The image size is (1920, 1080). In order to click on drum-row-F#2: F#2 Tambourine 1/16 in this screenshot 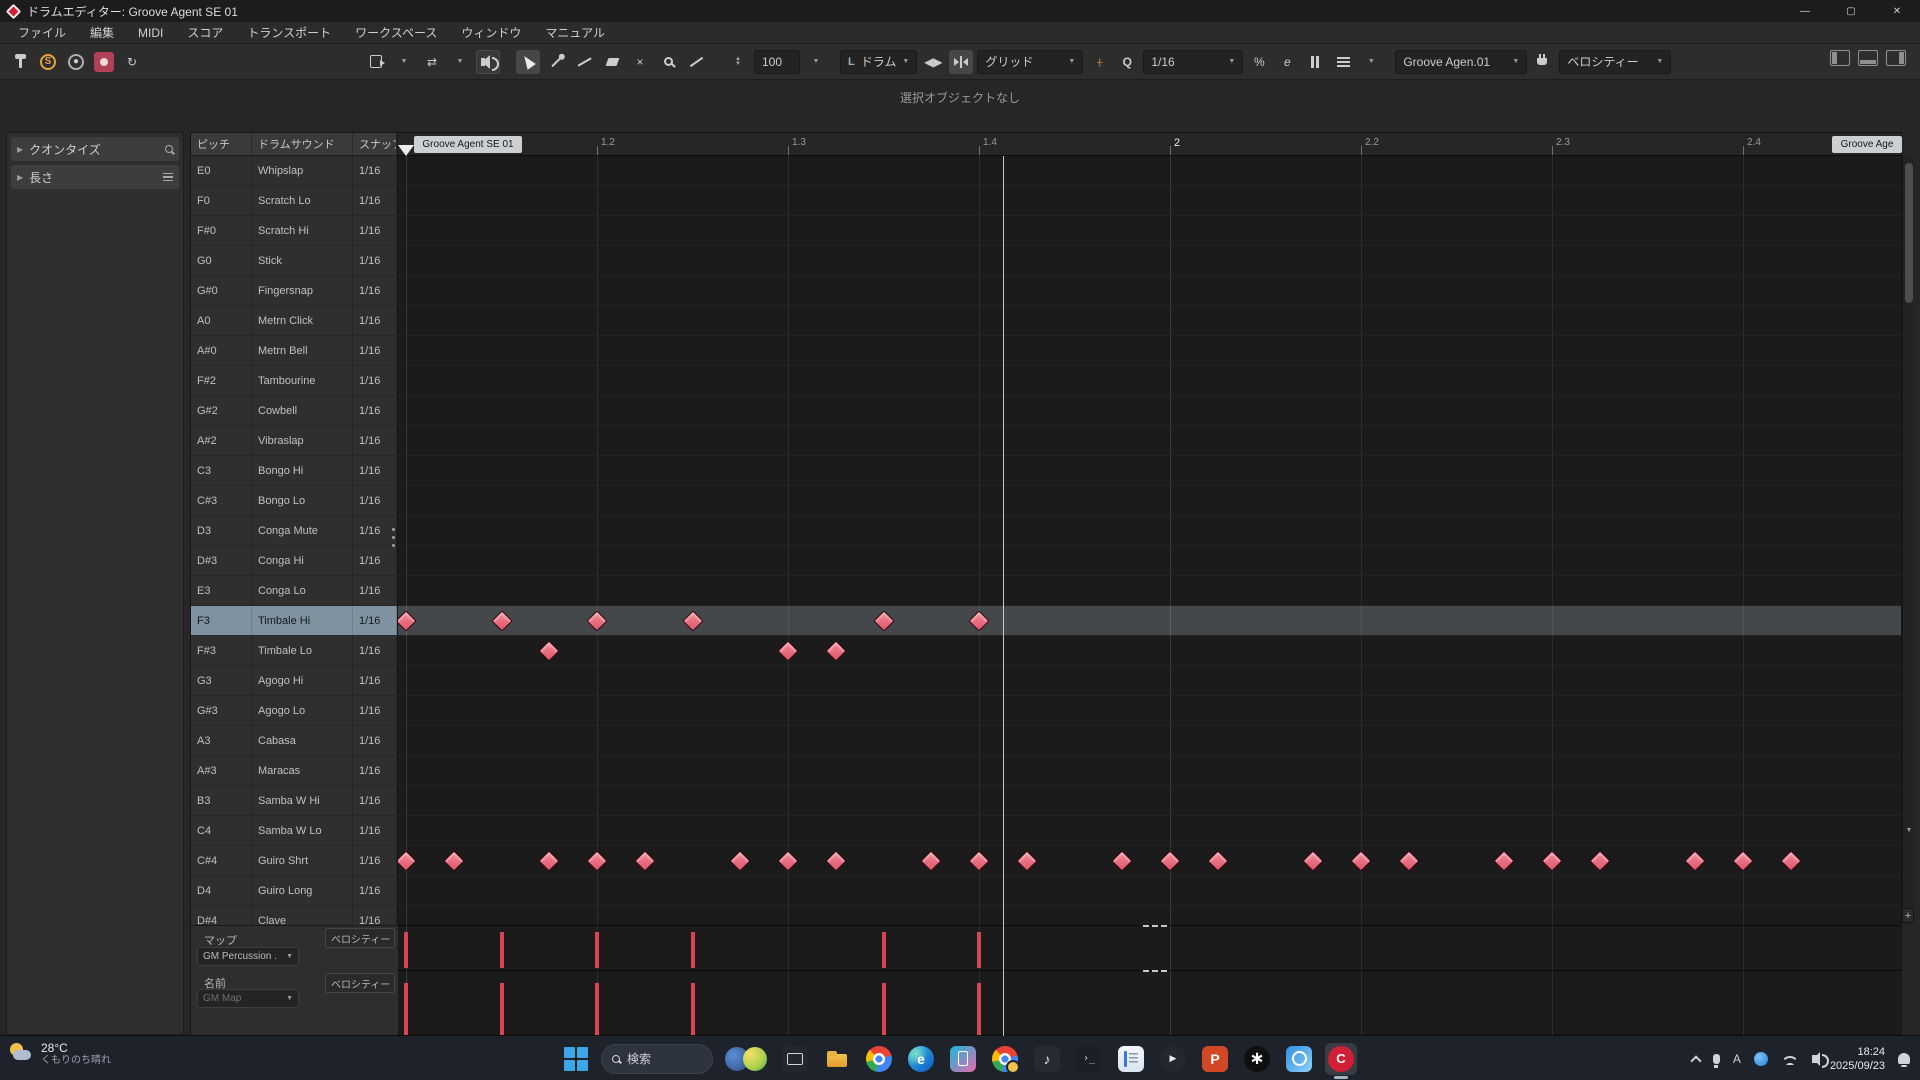, I will do `click(294, 381)`.